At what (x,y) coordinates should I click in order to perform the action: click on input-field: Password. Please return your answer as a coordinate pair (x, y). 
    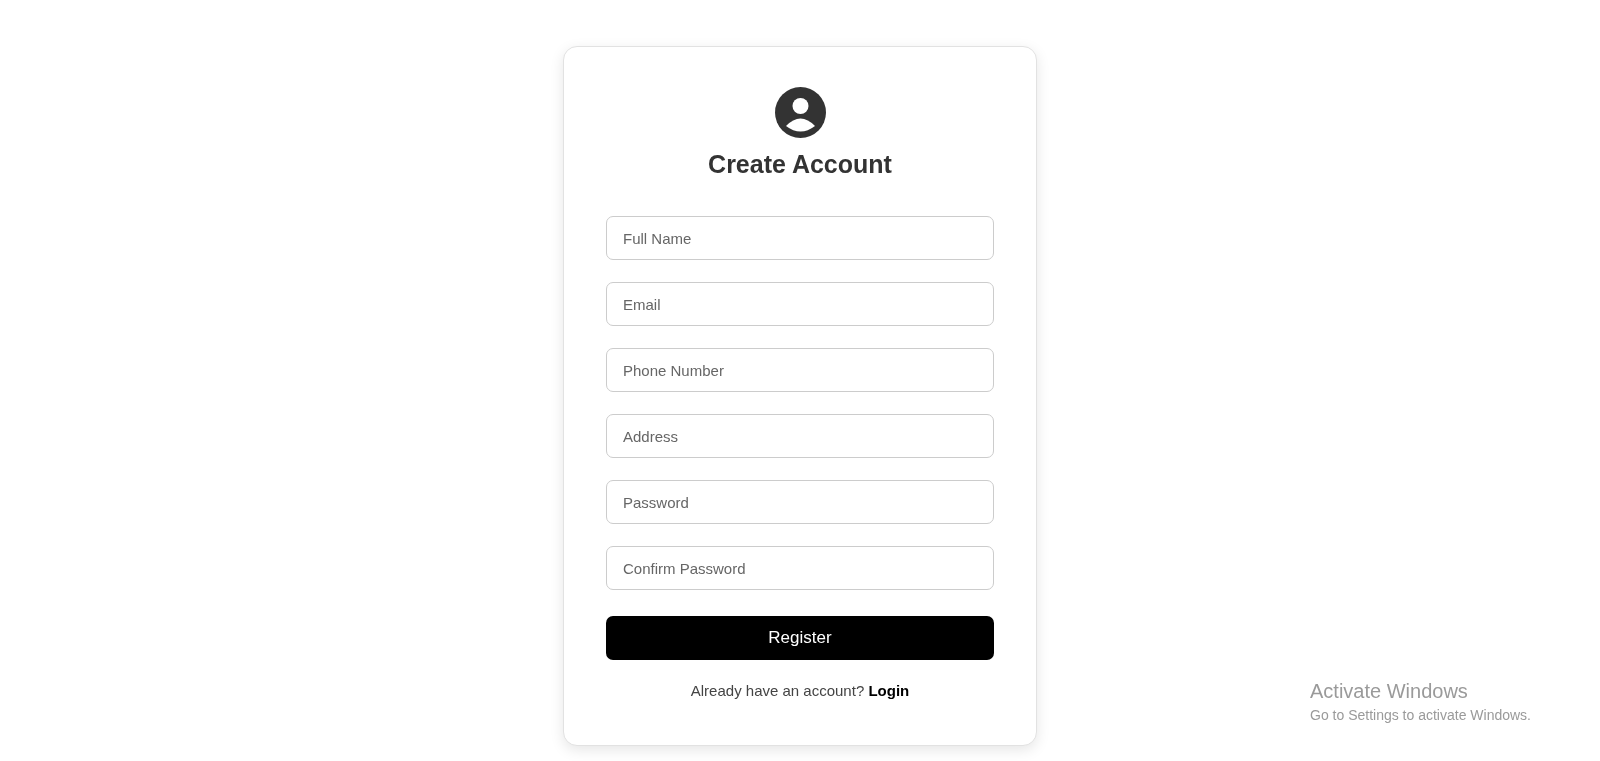
    Looking at the image, I should click on (800, 502).